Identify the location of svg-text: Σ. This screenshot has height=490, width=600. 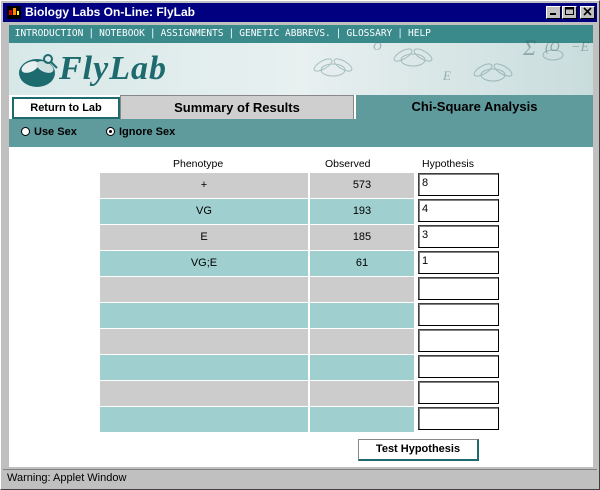
(529, 47).